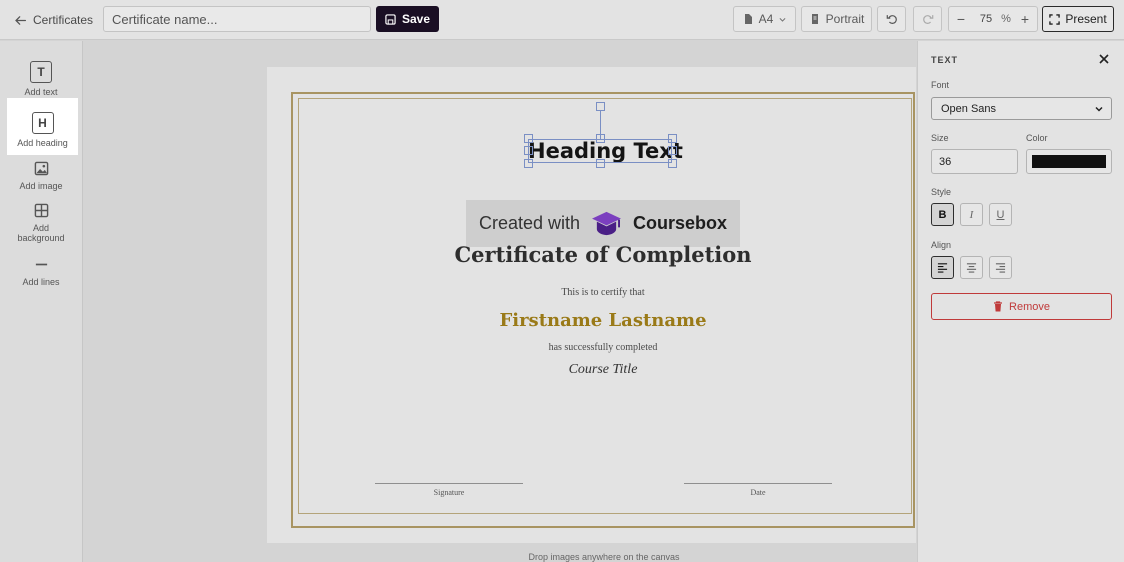 The image size is (1124, 562). What do you see at coordinates (603, 320) in the screenshot?
I see `recipient-name: Firstname Lastname` at bounding box center [603, 320].